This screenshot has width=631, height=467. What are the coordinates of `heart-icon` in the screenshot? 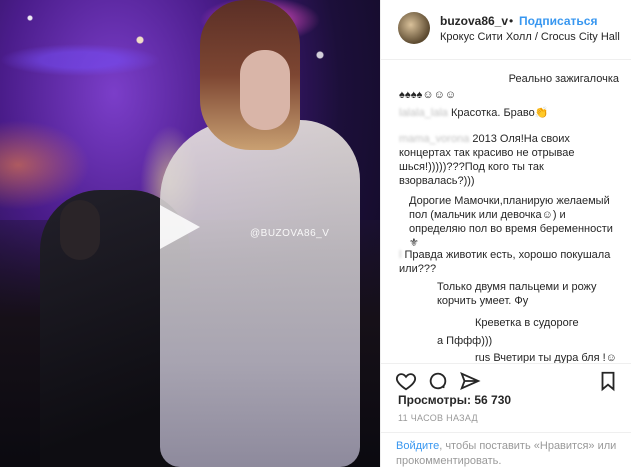 It's located at (406, 381).